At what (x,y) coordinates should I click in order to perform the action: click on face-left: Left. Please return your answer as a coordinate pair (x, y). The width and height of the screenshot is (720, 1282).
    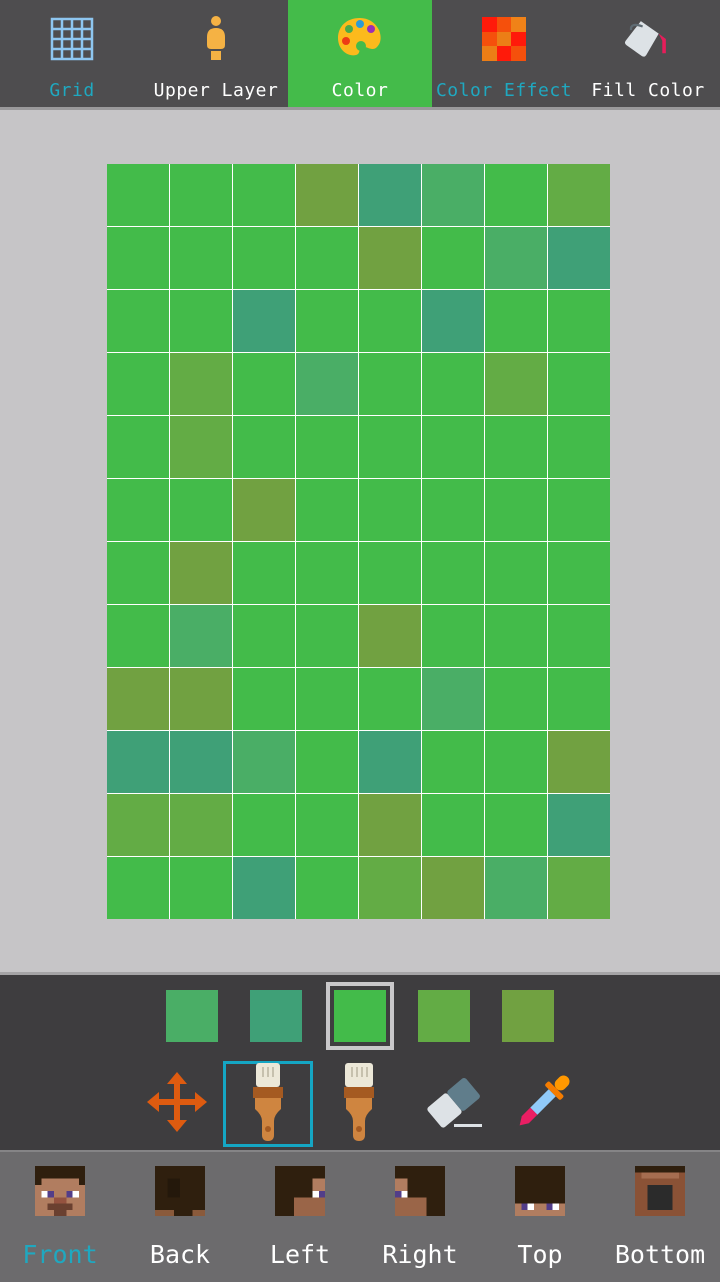
    Looking at the image, I should click on (300, 1217).